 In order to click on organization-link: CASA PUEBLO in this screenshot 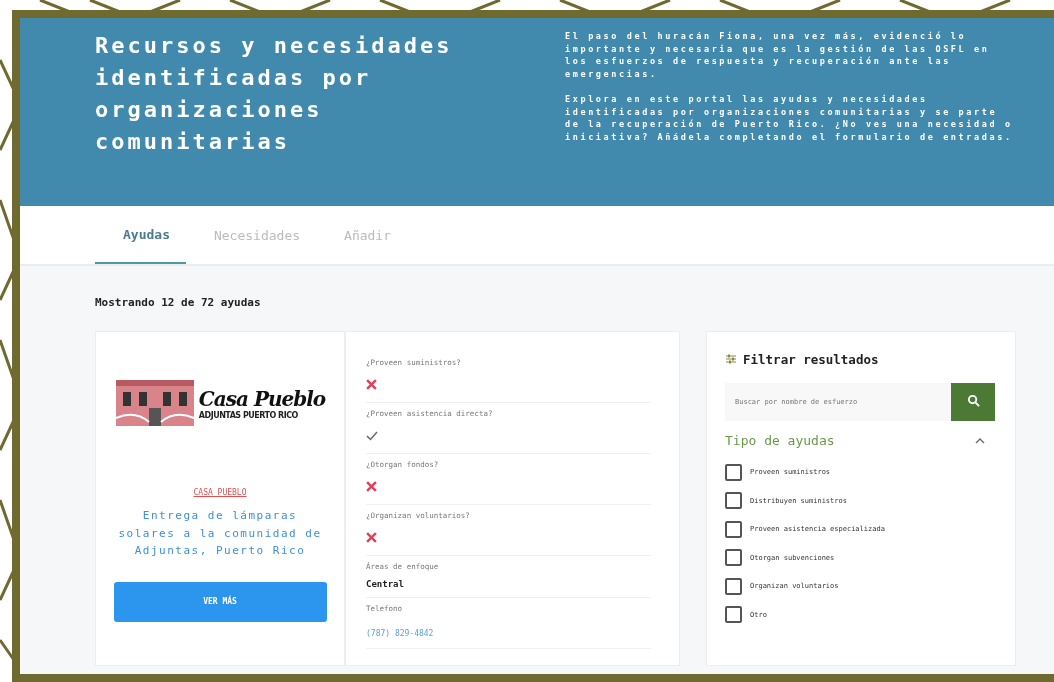, I will do `click(220, 492)`.